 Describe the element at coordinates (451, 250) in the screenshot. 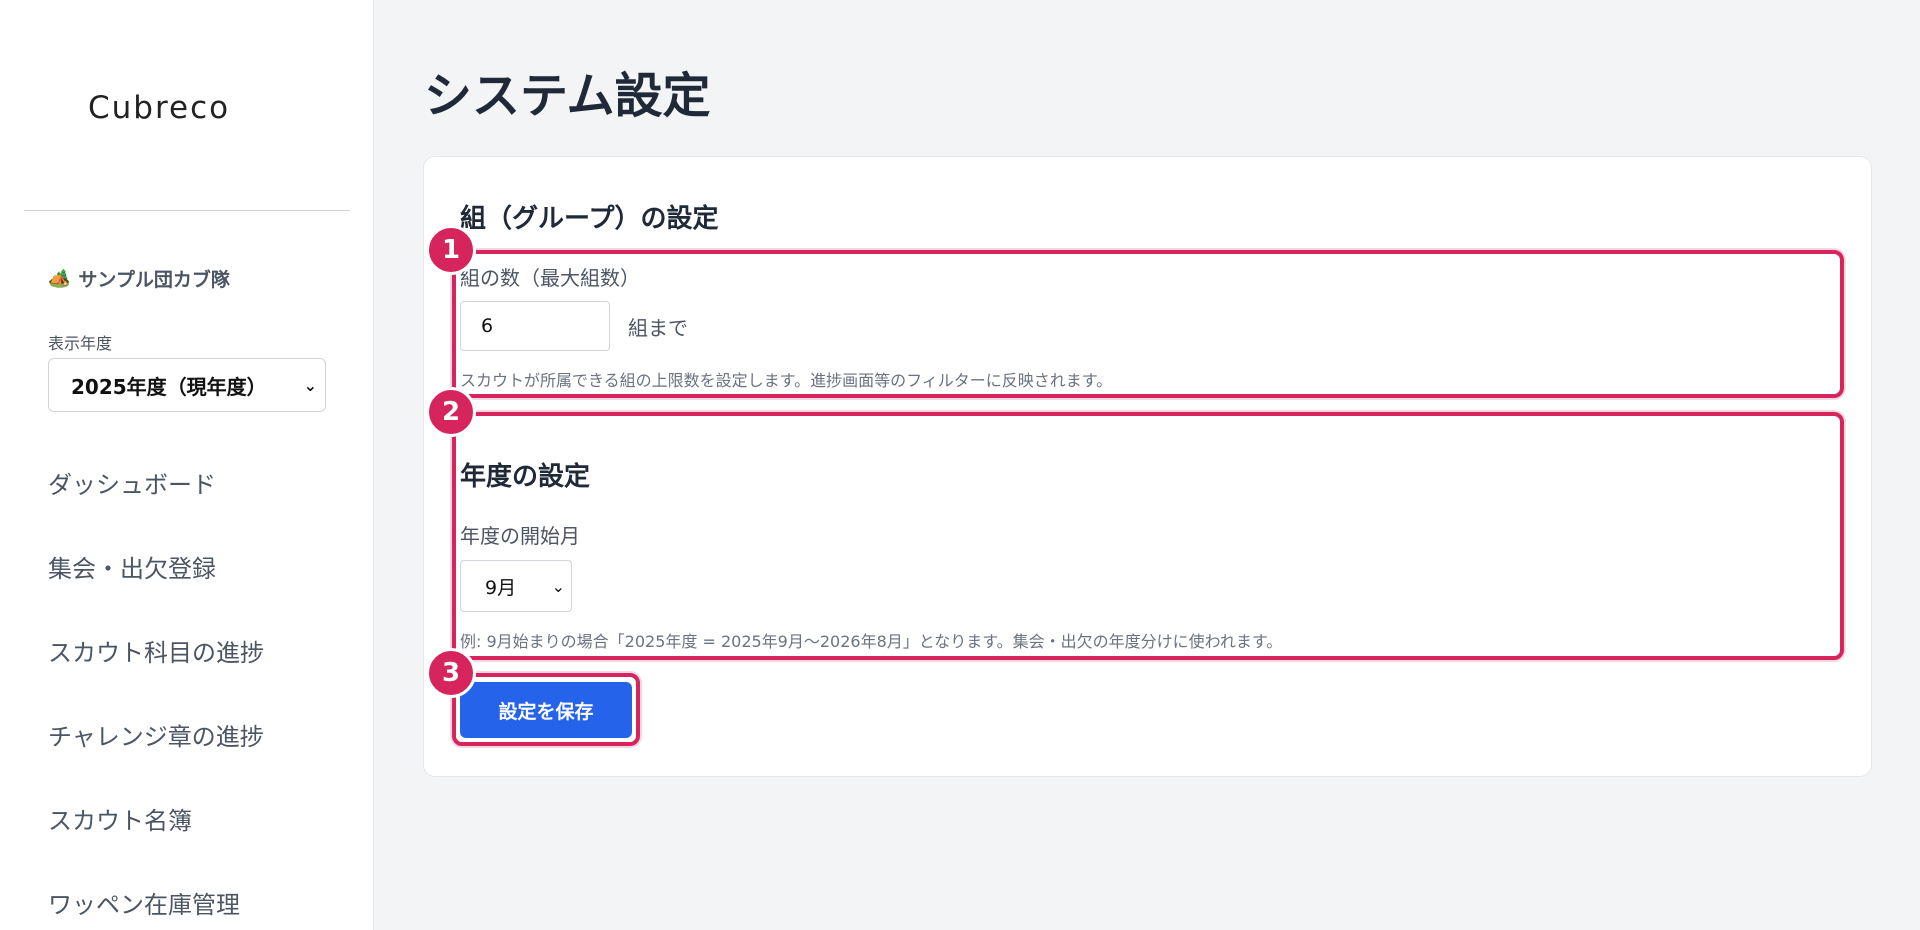

I see `annotation-badge-1: 1` at that location.